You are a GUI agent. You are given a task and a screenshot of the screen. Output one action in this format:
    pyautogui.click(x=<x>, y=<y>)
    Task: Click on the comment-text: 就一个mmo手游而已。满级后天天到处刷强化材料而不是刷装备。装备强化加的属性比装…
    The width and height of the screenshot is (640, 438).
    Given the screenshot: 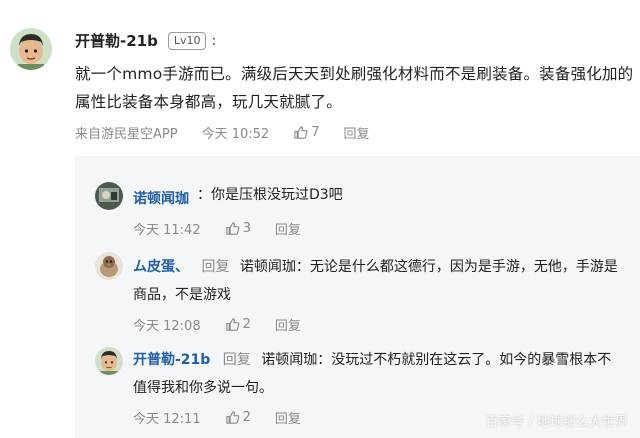 What is the action you would take?
    pyautogui.click(x=354, y=88)
    